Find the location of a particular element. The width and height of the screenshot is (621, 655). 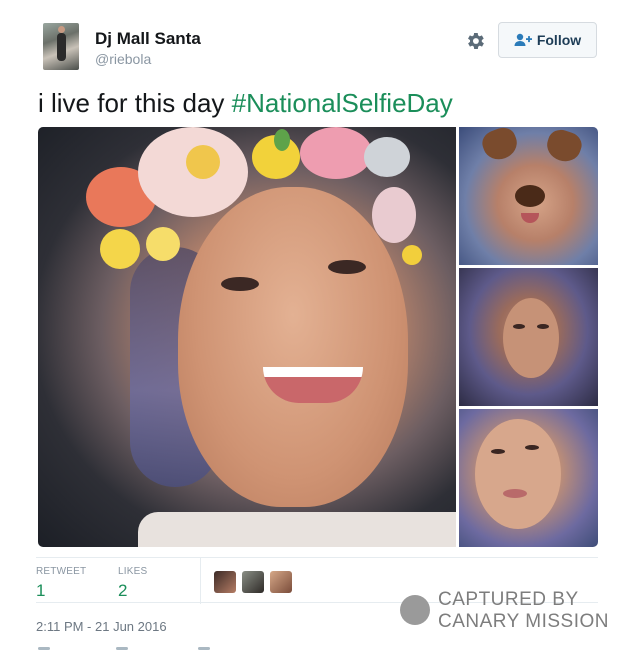

user-handle: @riebola is located at coordinates (123, 59).